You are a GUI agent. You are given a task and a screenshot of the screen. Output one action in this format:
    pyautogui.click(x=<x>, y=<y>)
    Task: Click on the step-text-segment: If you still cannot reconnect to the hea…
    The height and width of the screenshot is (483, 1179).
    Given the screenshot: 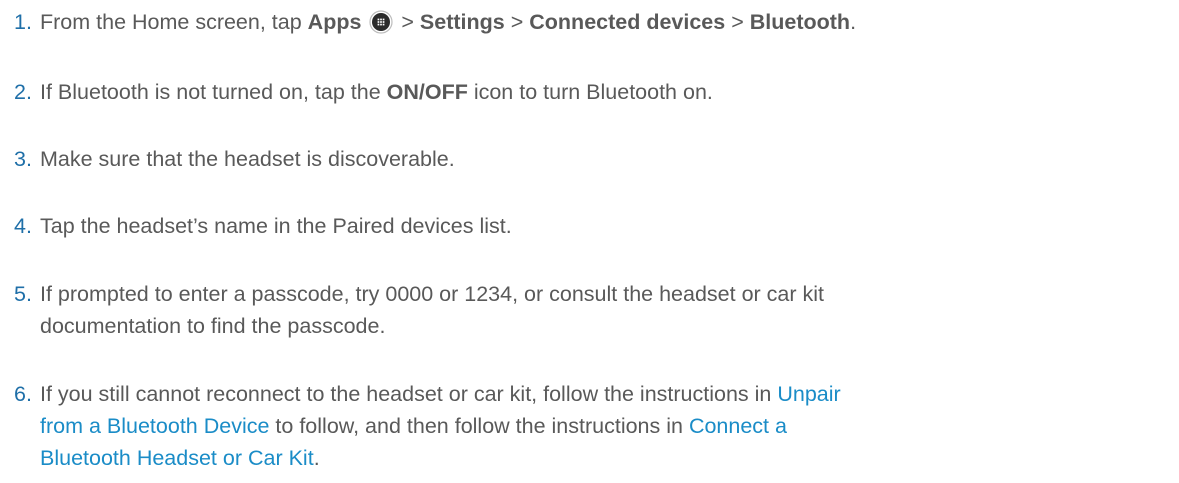 What is the action you would take?
    pyautogui.click(x=409, y=394)
    